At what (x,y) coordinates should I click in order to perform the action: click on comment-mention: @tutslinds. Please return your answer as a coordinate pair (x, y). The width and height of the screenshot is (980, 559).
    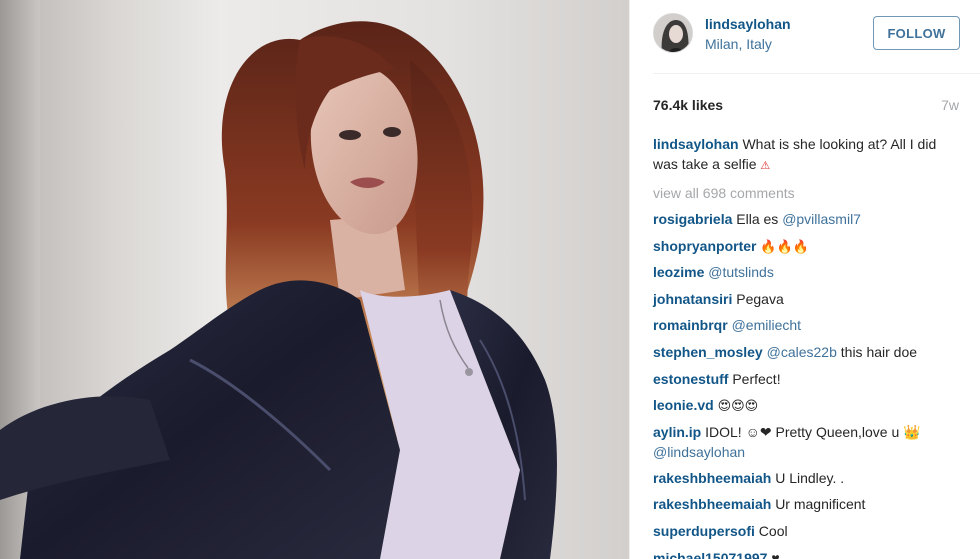
    Looking at the image, I should click on (741, 272).